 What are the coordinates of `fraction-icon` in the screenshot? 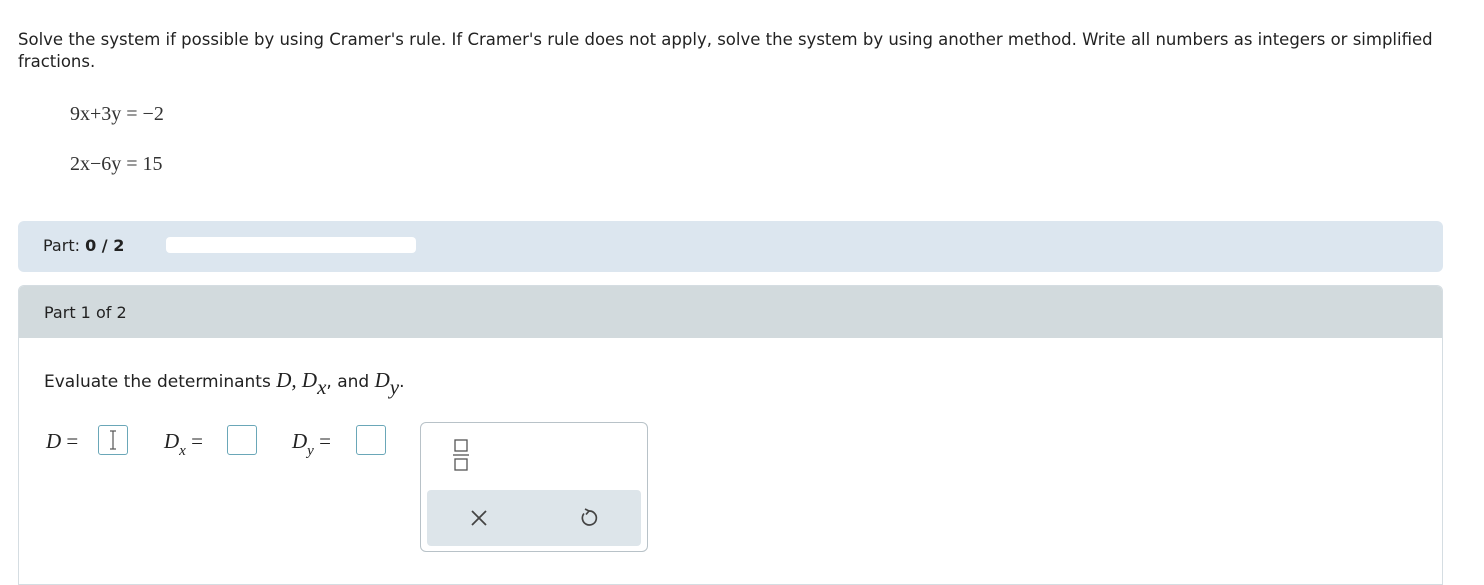 It's located at (461, 455).